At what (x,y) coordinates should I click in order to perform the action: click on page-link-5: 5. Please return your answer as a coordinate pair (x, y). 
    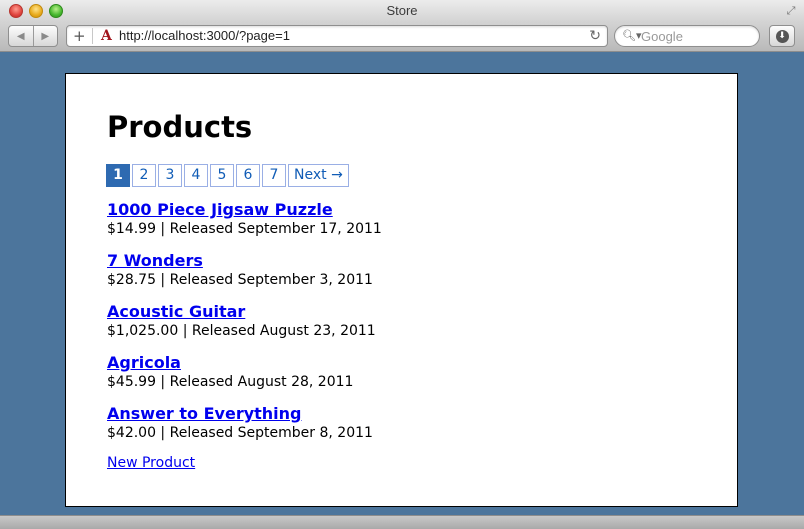
    Looking at the image, I should click on (222, 175).